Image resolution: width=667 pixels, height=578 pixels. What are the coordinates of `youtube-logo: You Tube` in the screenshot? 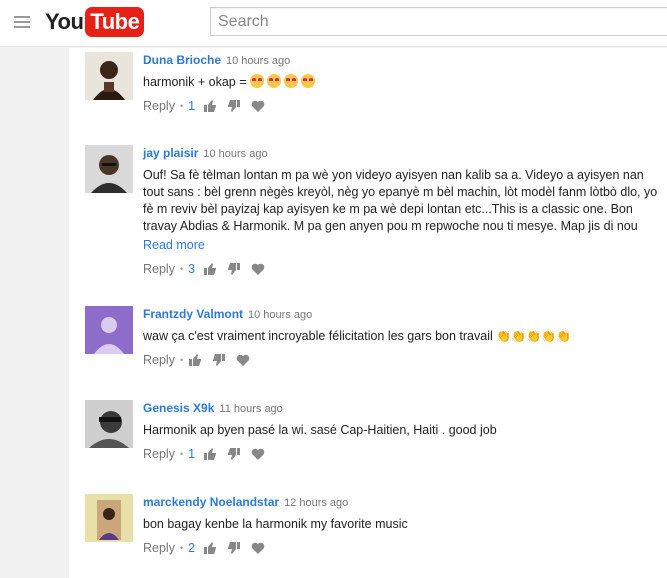 It's located at (95, 22).